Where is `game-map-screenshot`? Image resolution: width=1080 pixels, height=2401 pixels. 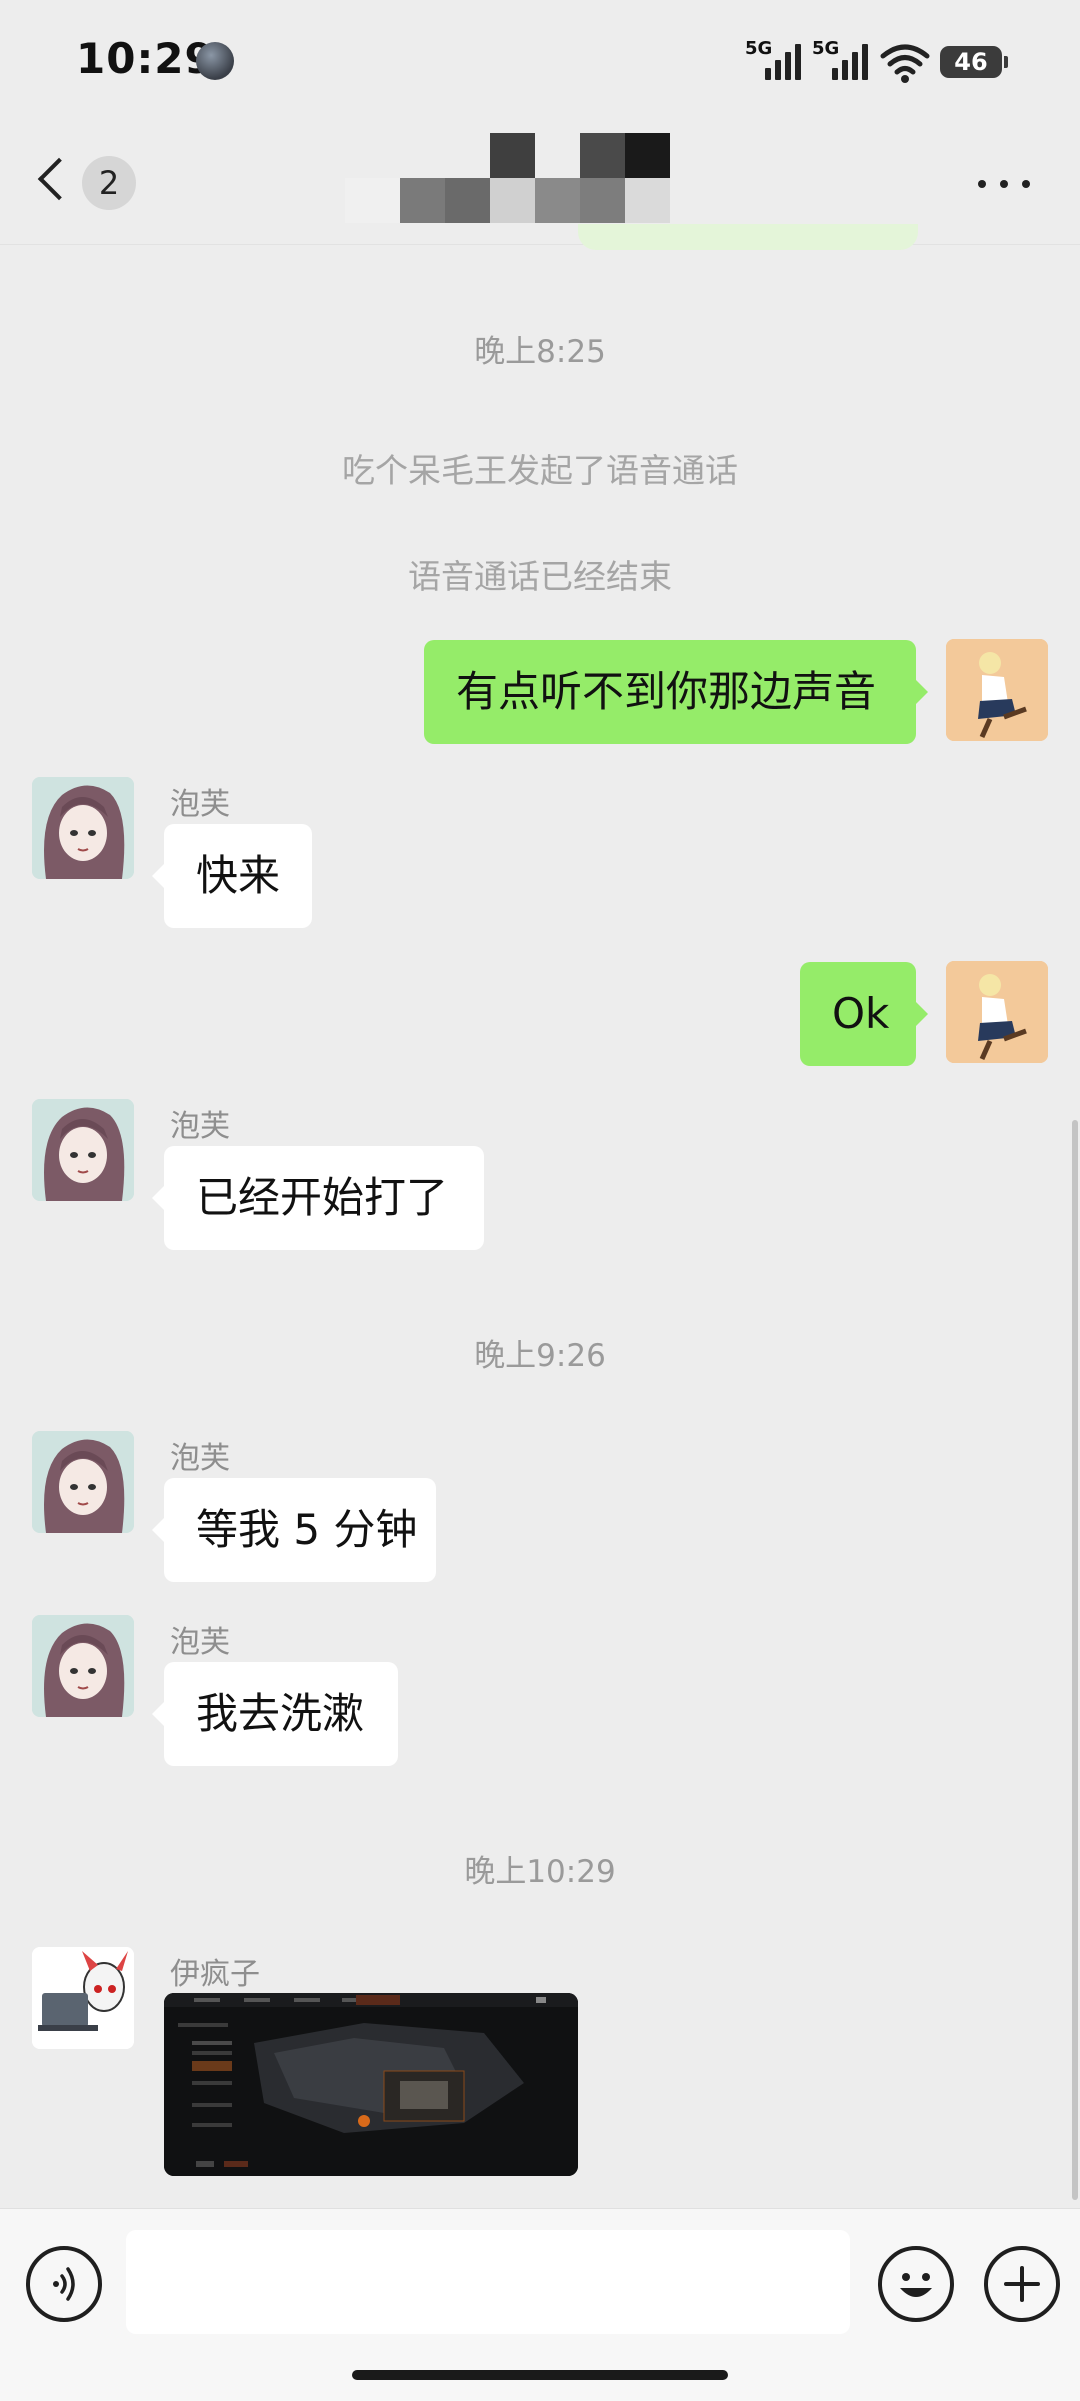
game-map-screenshot is located at coordinates (371, 2084).